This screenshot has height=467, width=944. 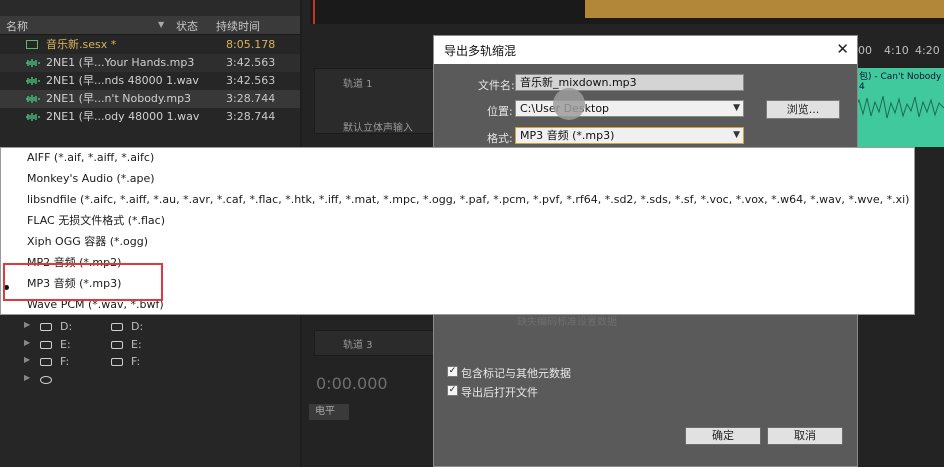 What do you see at coordinates (84, 381) in the screenshot?
I see `drive-c: ▶` at bounding box center [84, 381].